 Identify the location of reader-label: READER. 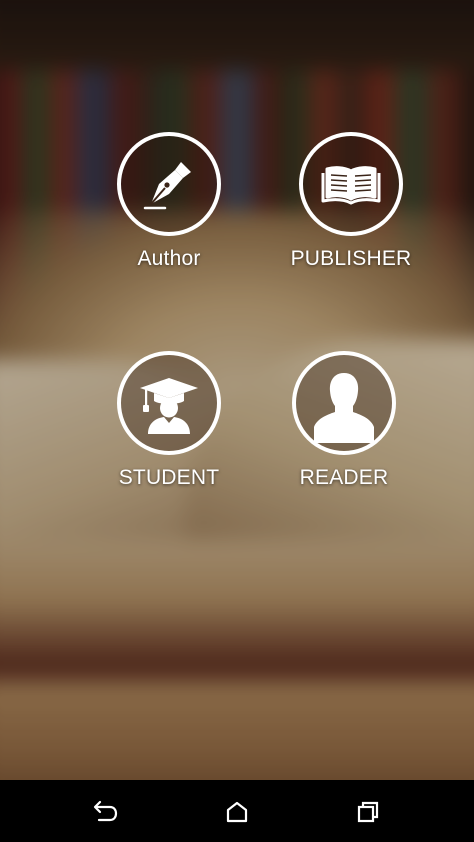
(344, 477).